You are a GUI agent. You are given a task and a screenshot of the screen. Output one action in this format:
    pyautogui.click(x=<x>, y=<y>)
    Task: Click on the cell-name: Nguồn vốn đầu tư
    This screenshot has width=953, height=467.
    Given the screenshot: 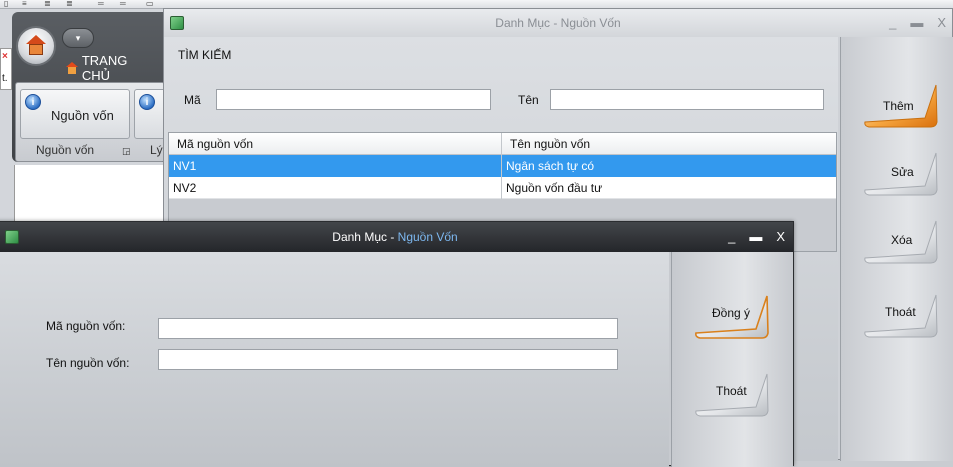 What is the action you would take?
    pyautogui.click(x=554, y=188)
    